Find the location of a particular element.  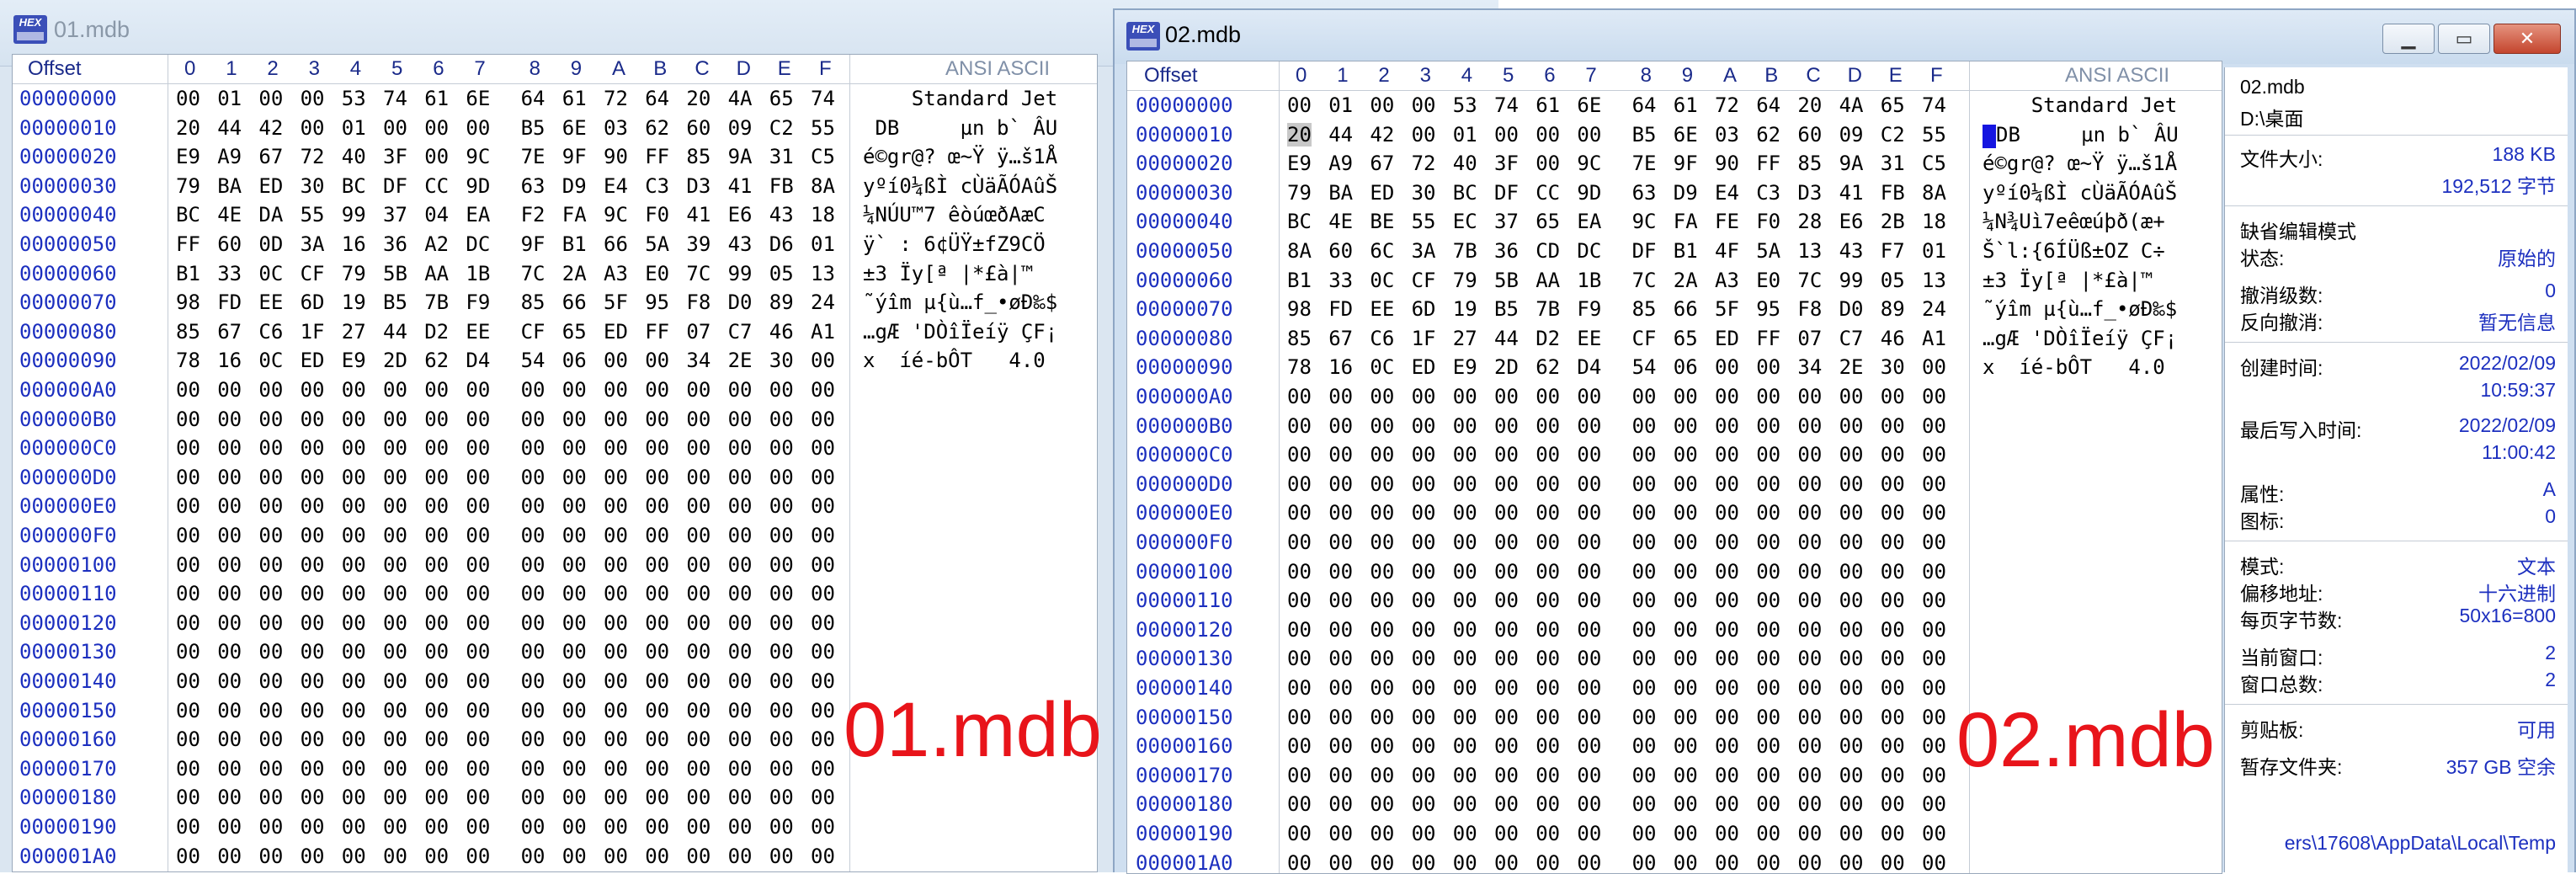

hex-byte: 24 is located at coordinates (1934, 309).